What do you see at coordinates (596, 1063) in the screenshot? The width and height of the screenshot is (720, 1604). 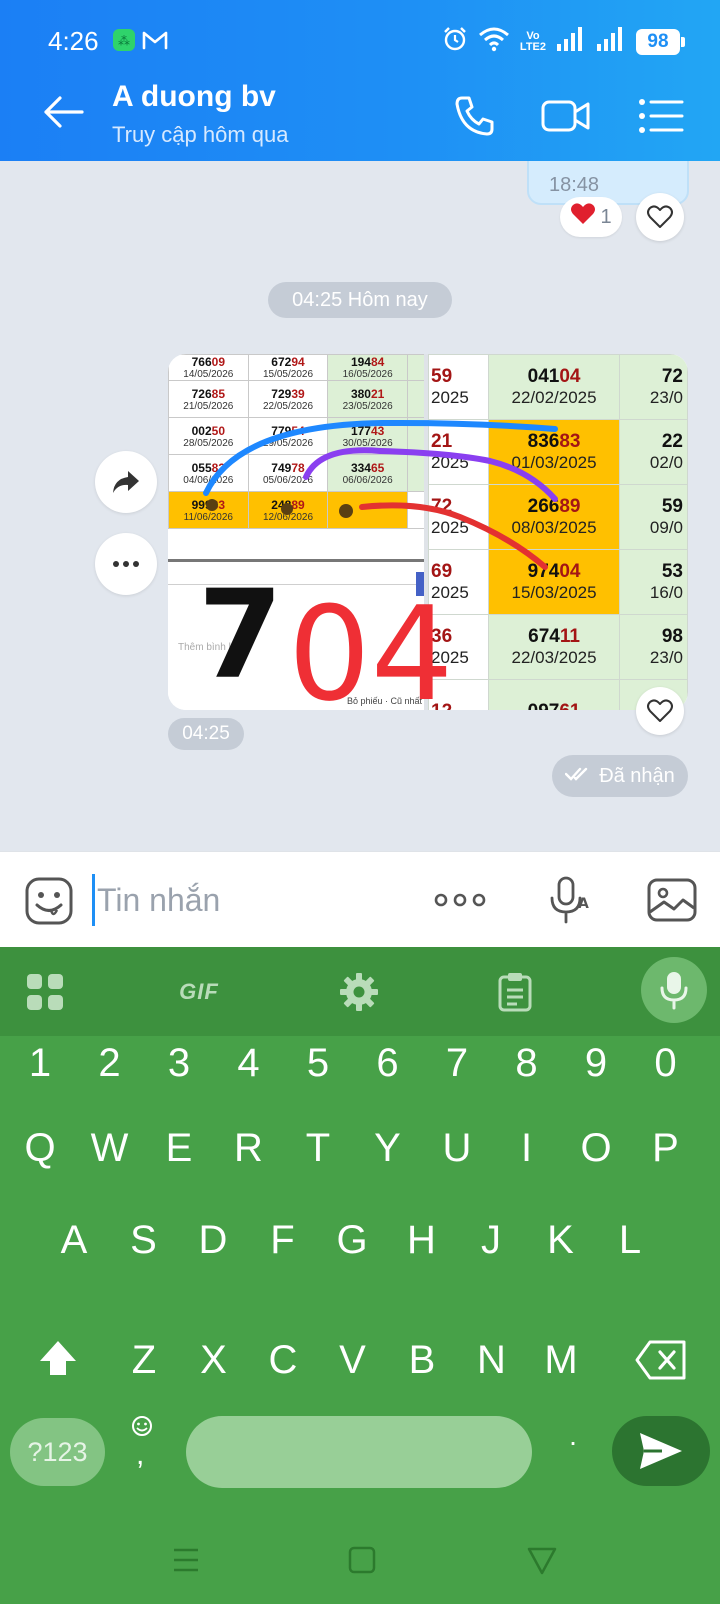 I see `key-9: 9` at bounding box center [596, 1063].